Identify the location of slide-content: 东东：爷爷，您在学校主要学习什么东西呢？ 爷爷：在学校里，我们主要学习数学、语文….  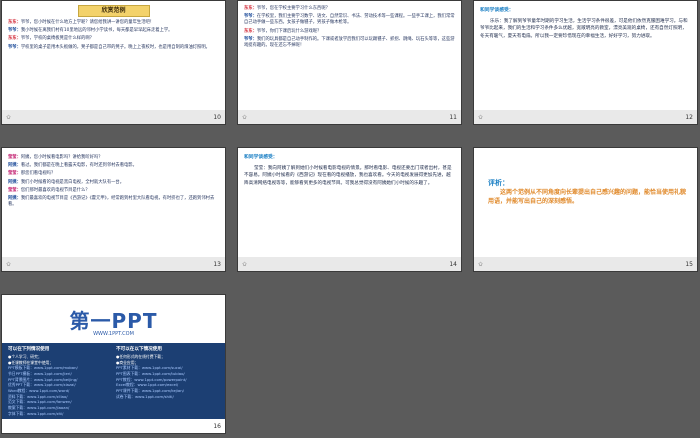
(349, 54).